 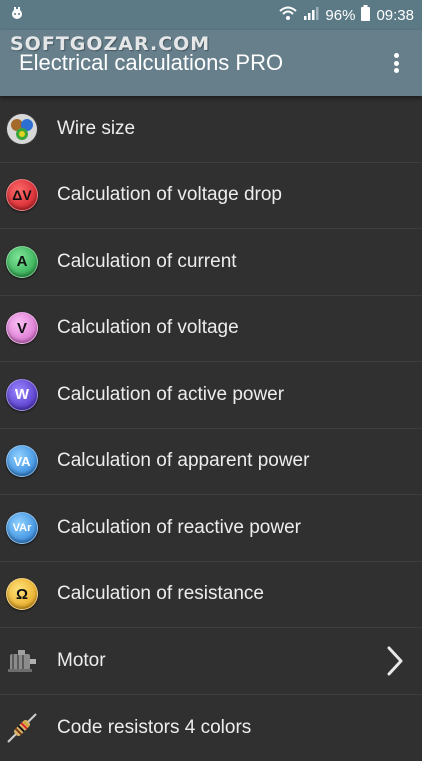 I want to click on apparent-power-icon: VA, so click(x=22, y=461).